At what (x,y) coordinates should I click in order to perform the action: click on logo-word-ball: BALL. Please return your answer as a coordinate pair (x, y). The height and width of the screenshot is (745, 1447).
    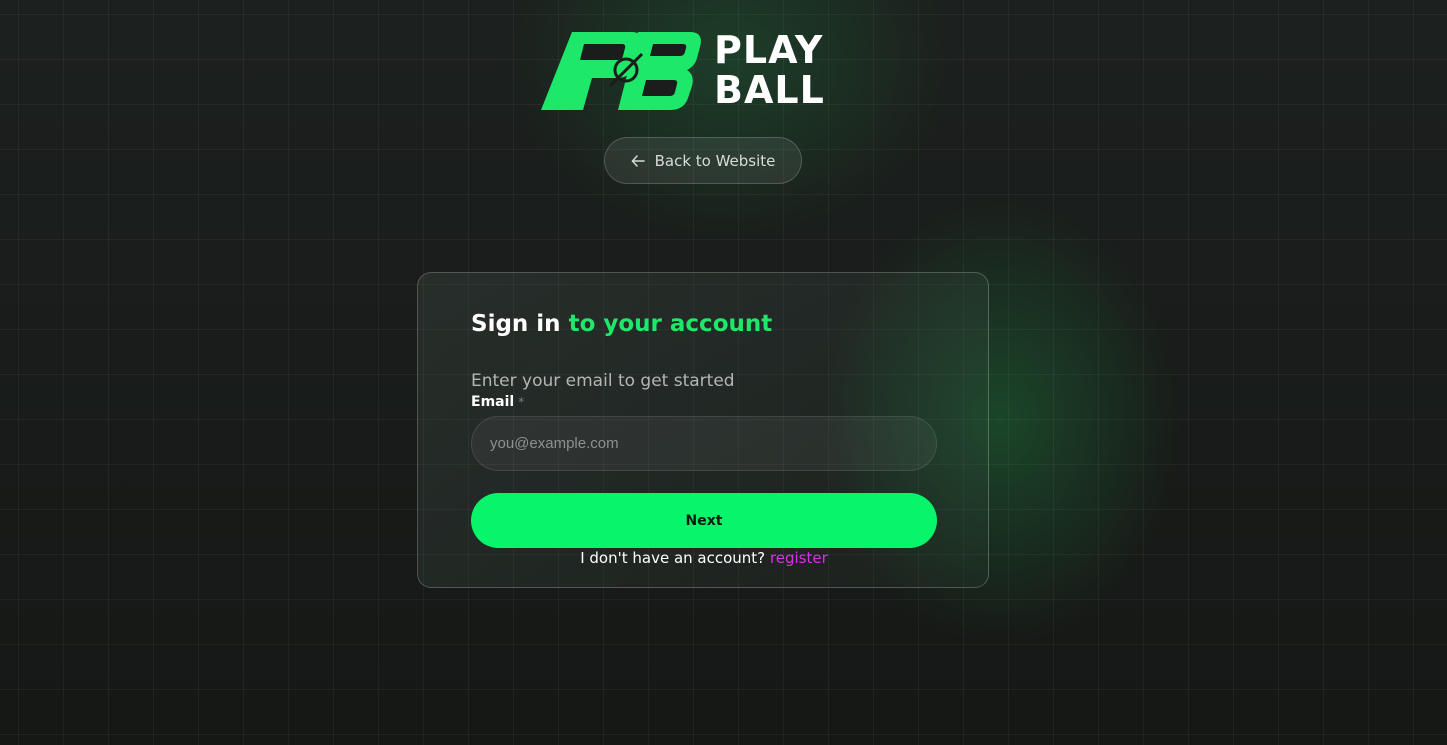
    Looking at the image, I should click on (769, 90).